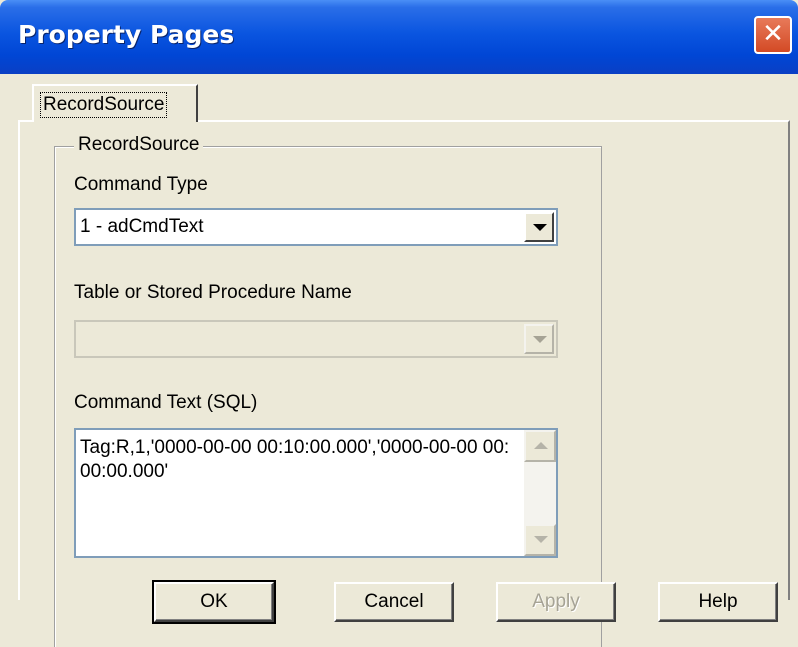  I want to click on scroll-up-button, so click(540, 446).